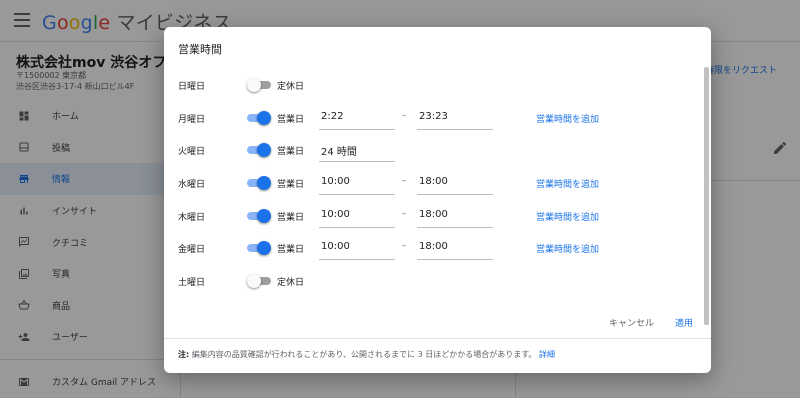 This screenshot has height=398, width=800. What do you see at coordinates (631, 322) in the screenshot?
I see `cancel-button: キャンセル` at bounding box center [631, 322].